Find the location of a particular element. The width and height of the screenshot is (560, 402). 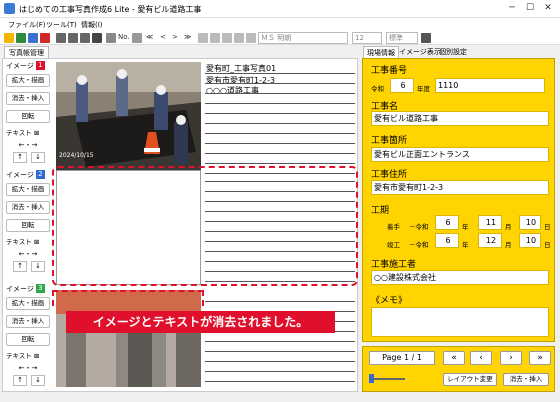

layout-change-button: レイアウト変更 is located at coordinates (470, 379).